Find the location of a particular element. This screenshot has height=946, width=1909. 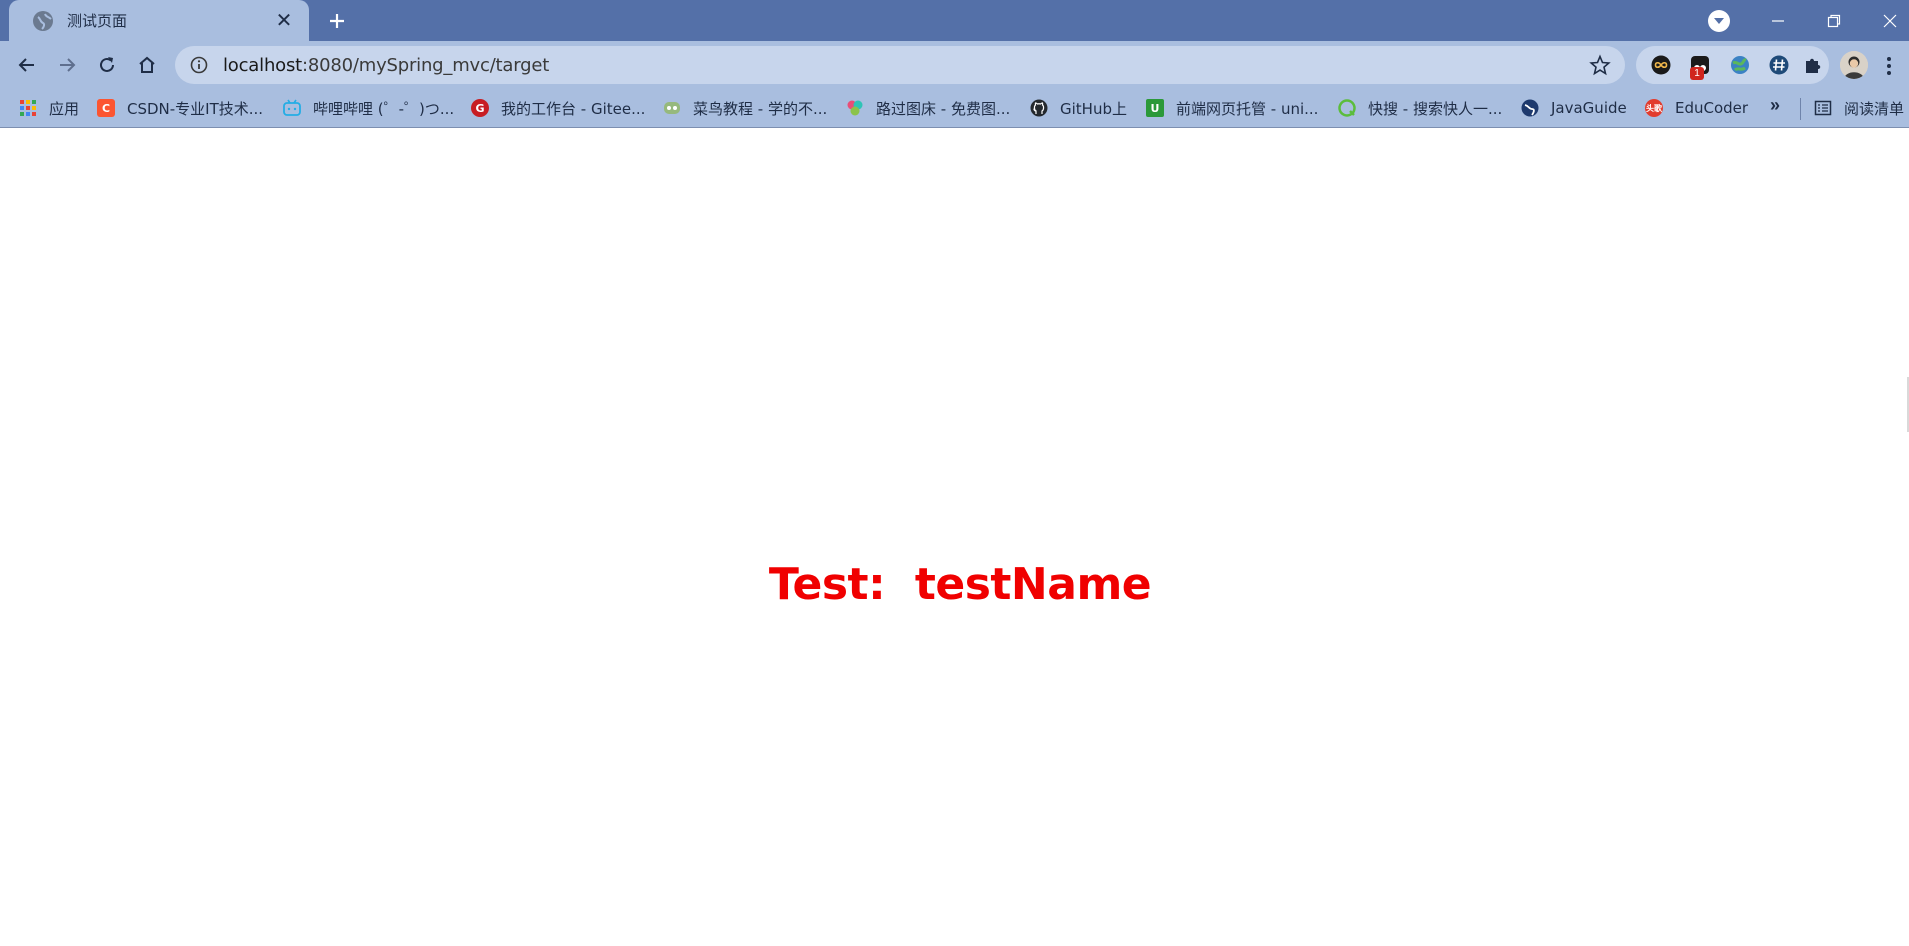

close-window-button is located at coordinates (1885, 20).